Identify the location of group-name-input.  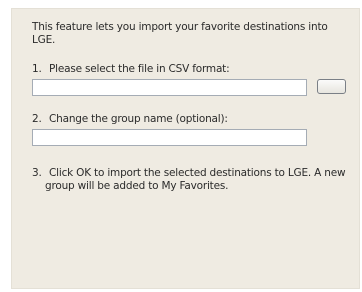
(169, 137).